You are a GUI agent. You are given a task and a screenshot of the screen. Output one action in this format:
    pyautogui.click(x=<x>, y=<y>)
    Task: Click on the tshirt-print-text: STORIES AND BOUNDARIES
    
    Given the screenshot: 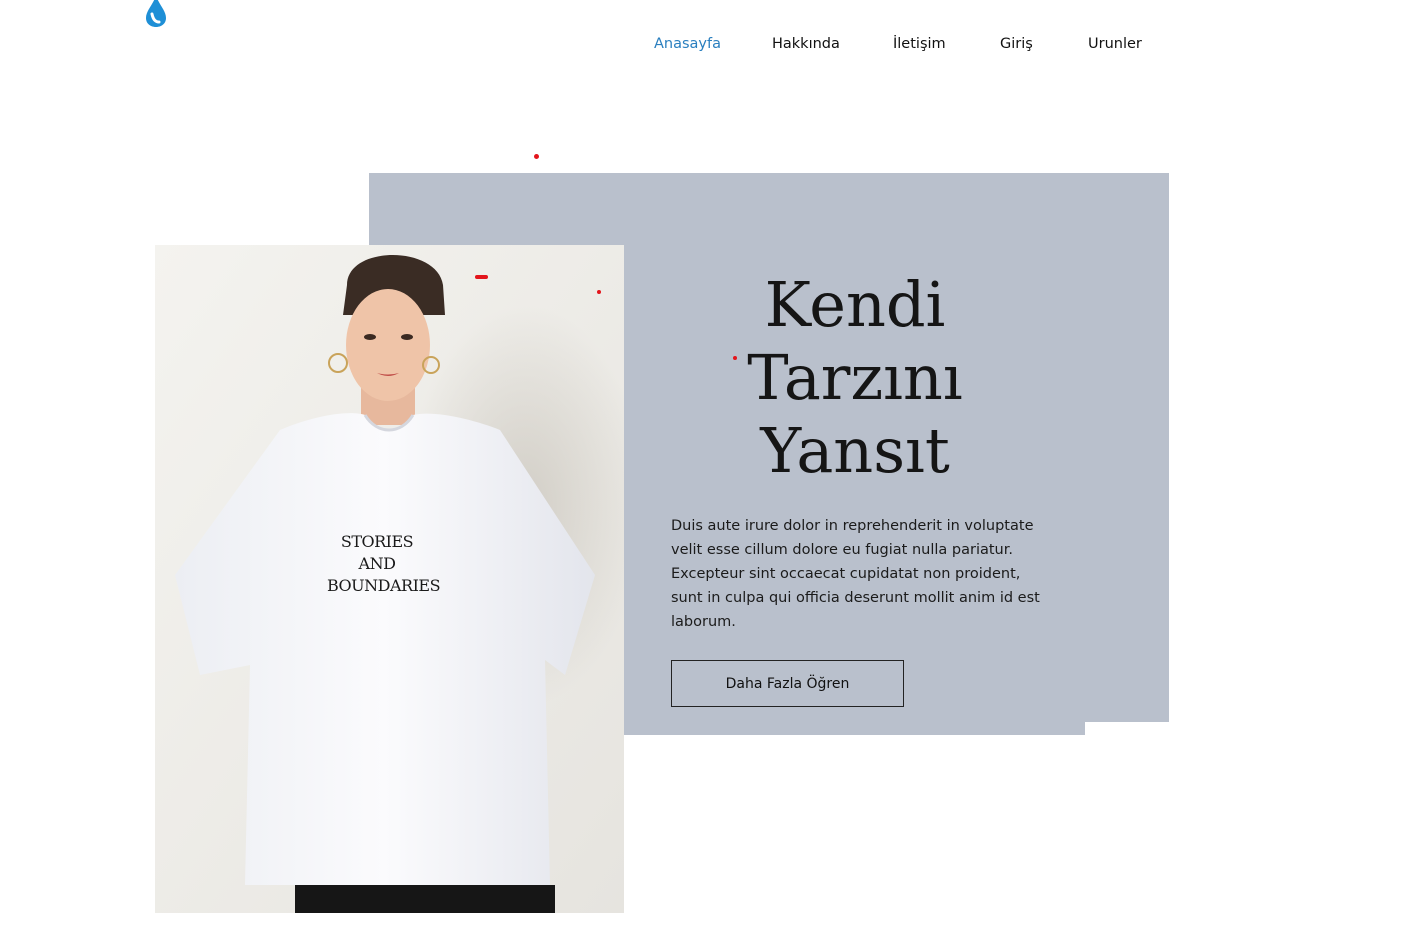 What is the action you would take?
    pyautogui.click(x=384, y=563)
    